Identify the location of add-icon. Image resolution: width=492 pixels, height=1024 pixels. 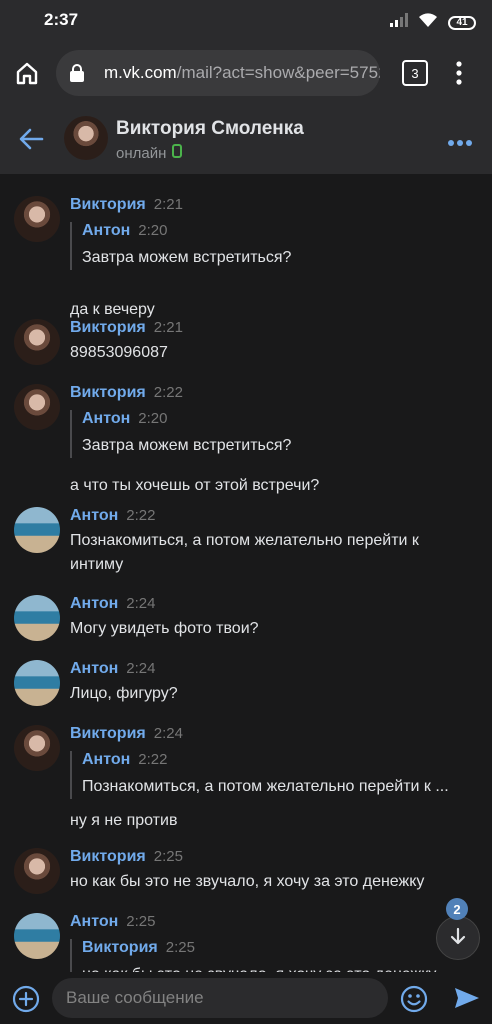
(26, 1001).